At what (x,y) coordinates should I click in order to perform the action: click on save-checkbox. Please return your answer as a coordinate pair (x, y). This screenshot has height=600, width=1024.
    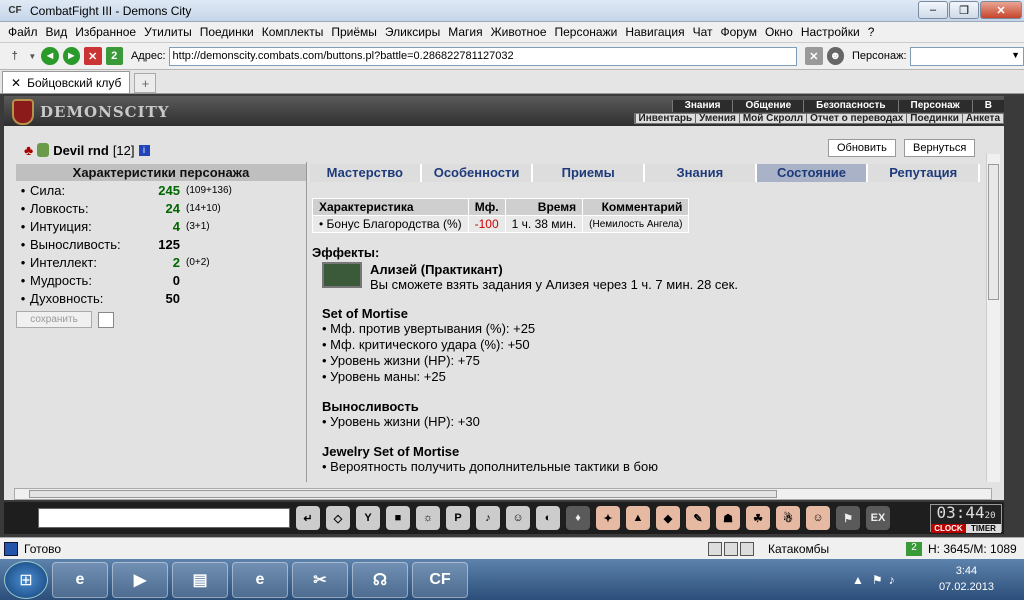
    Looking at the image, I should click on (106, 319).